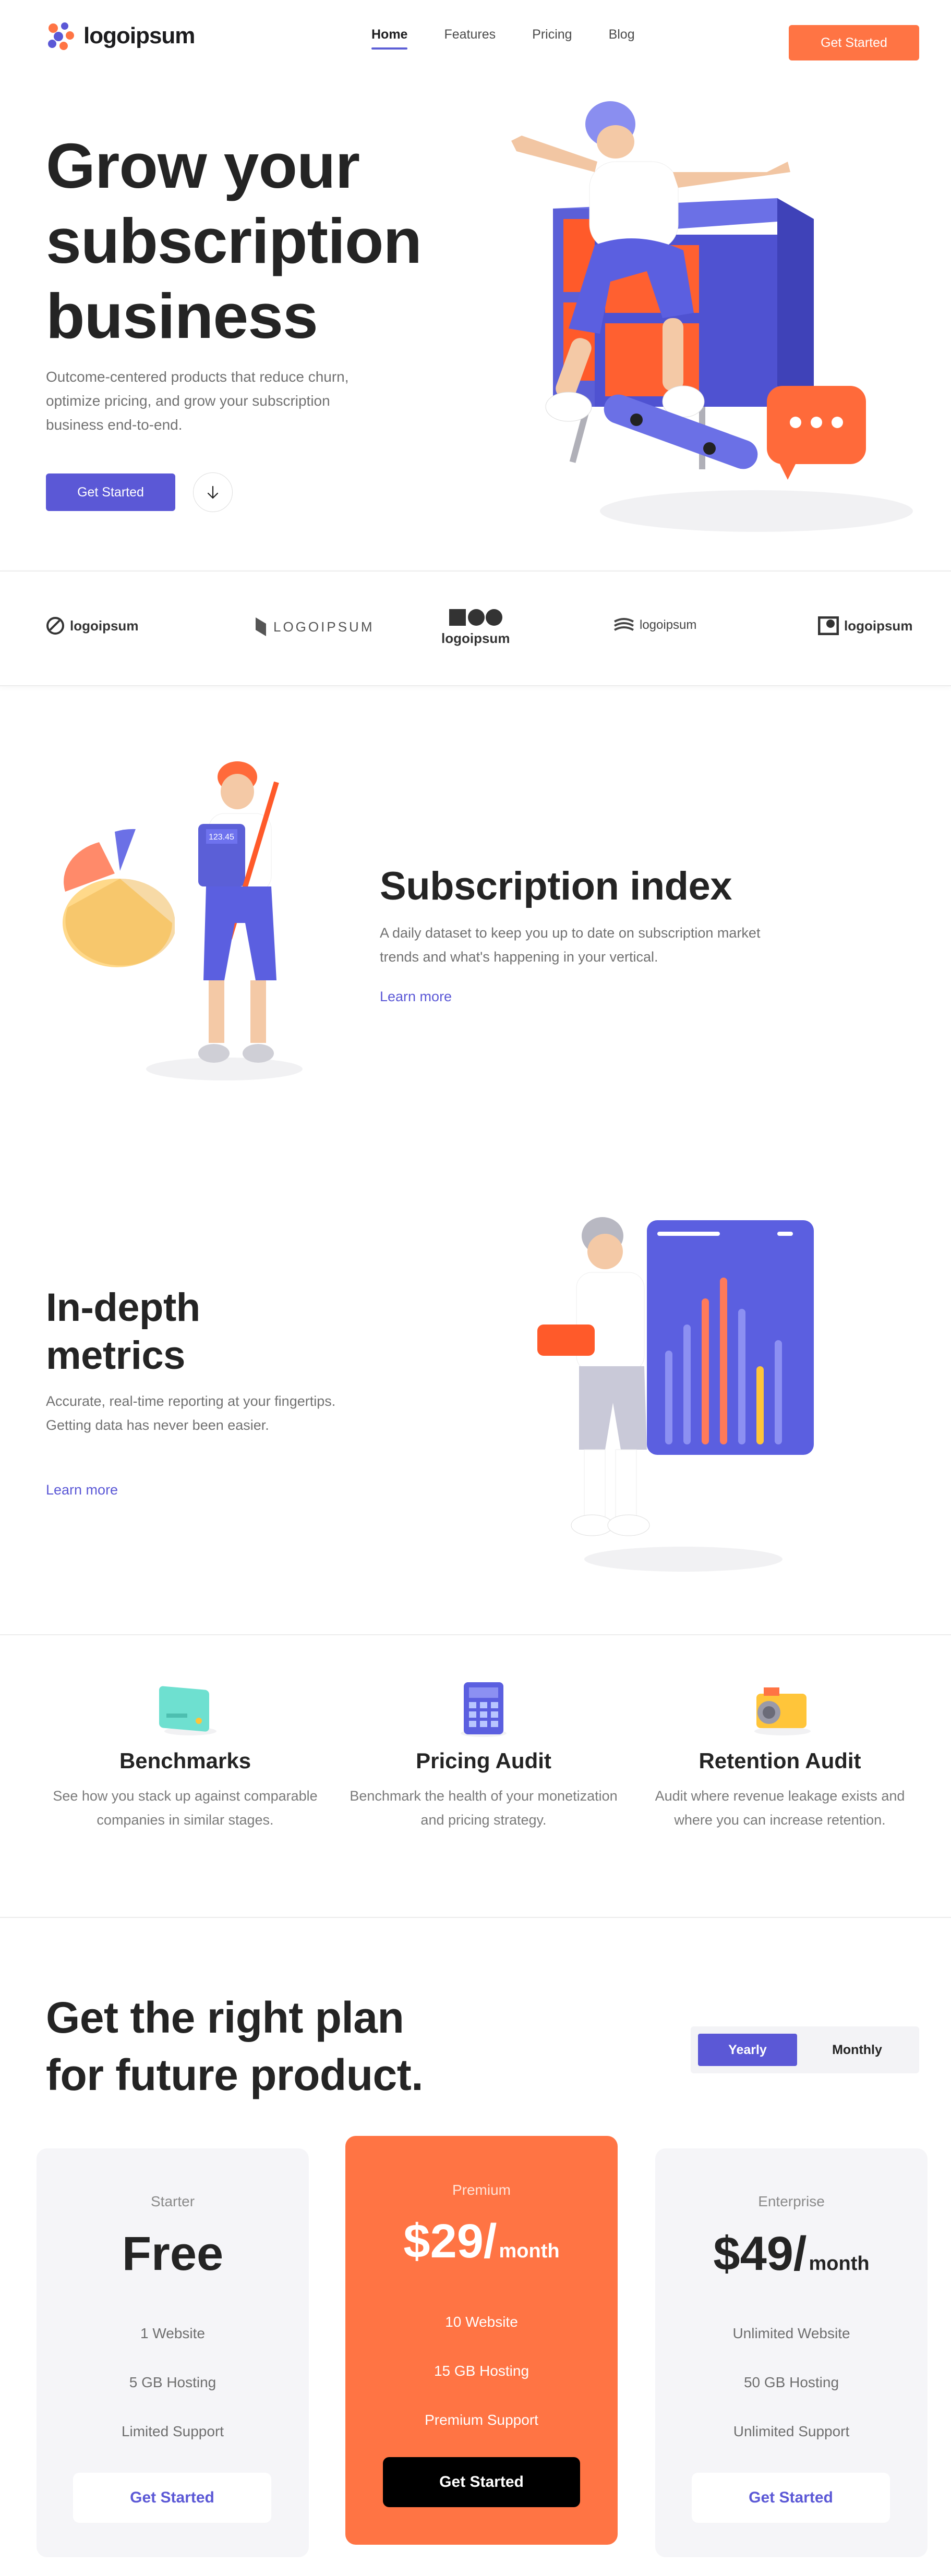 This screenshot has width=951, height=2576. What do you see at coordinates (556, 886) in the screenshot?
I see `feature-title: Subscription index` at bounding box center [556, 886].